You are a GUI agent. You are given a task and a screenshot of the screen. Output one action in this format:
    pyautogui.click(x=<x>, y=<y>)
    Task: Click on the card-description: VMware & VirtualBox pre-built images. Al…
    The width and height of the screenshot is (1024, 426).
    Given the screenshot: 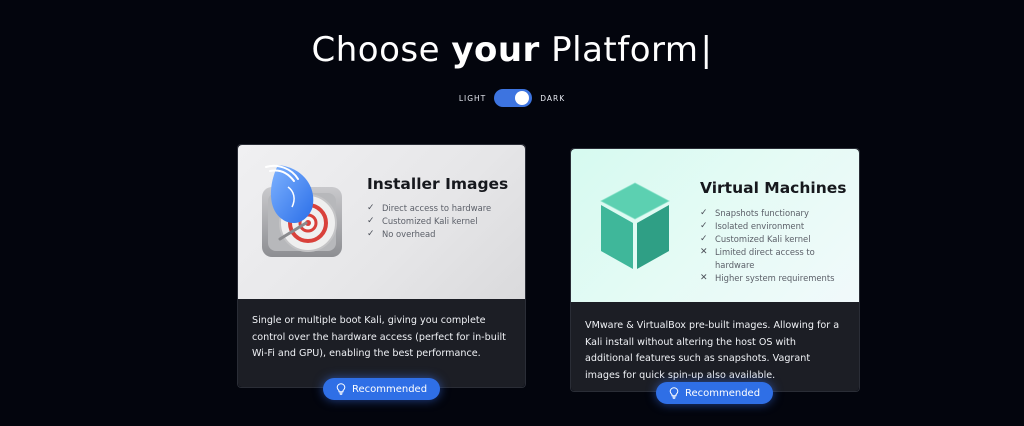 What is the action you would take?
    pyautogui.click(x=715, y=346)
    